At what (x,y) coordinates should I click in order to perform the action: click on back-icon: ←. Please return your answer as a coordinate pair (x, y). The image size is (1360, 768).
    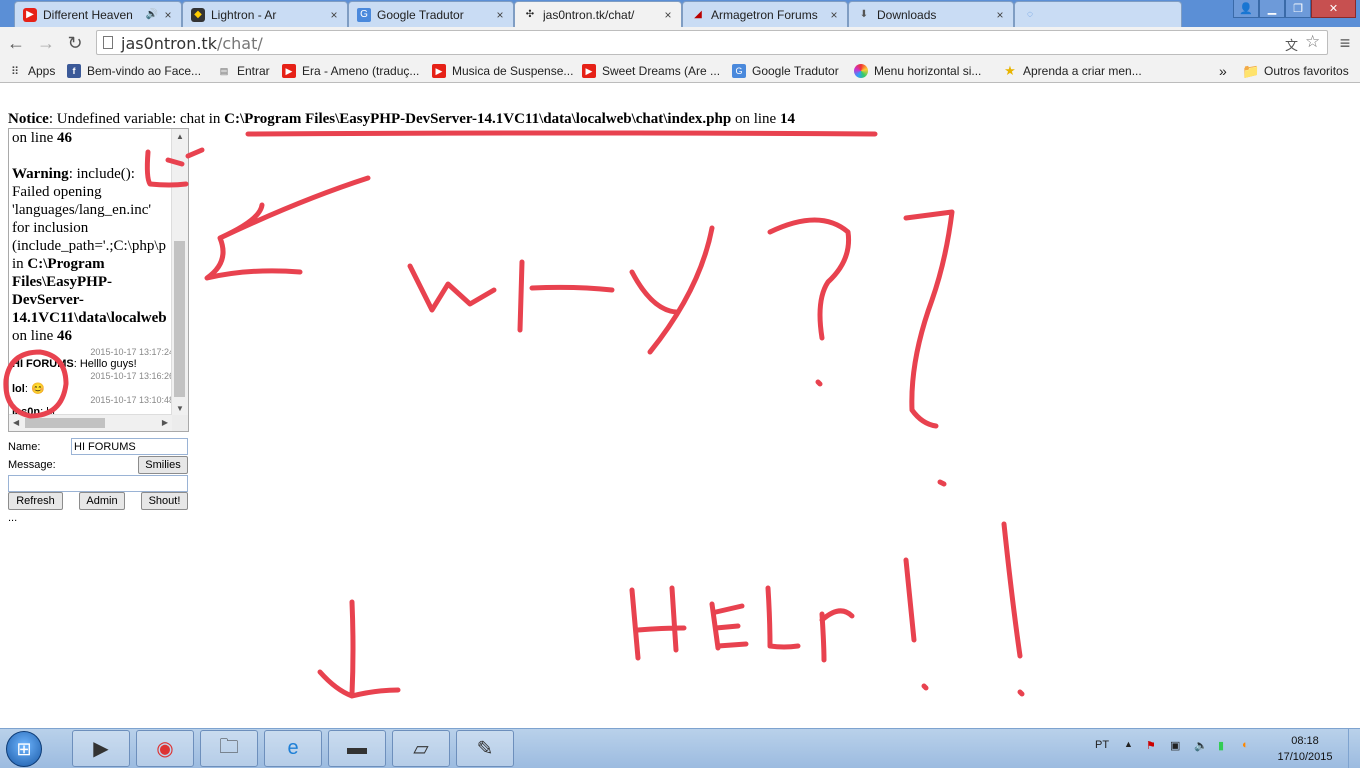
    Looking at the image, I should click on (16, 43).